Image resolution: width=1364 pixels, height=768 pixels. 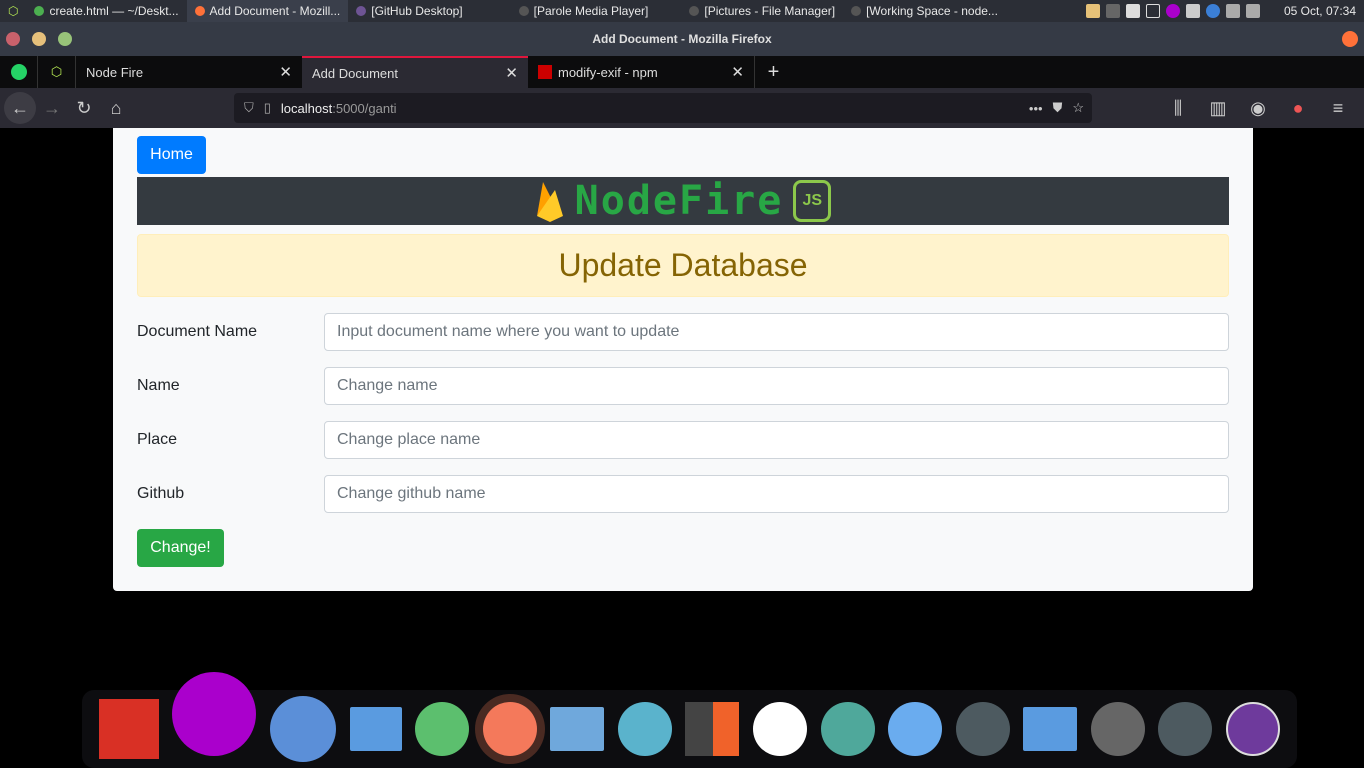 What do you see at coordinates (679, 201) in the screenshot?
I see `logo-text: NodeFire` at bounding box center [679, 201].